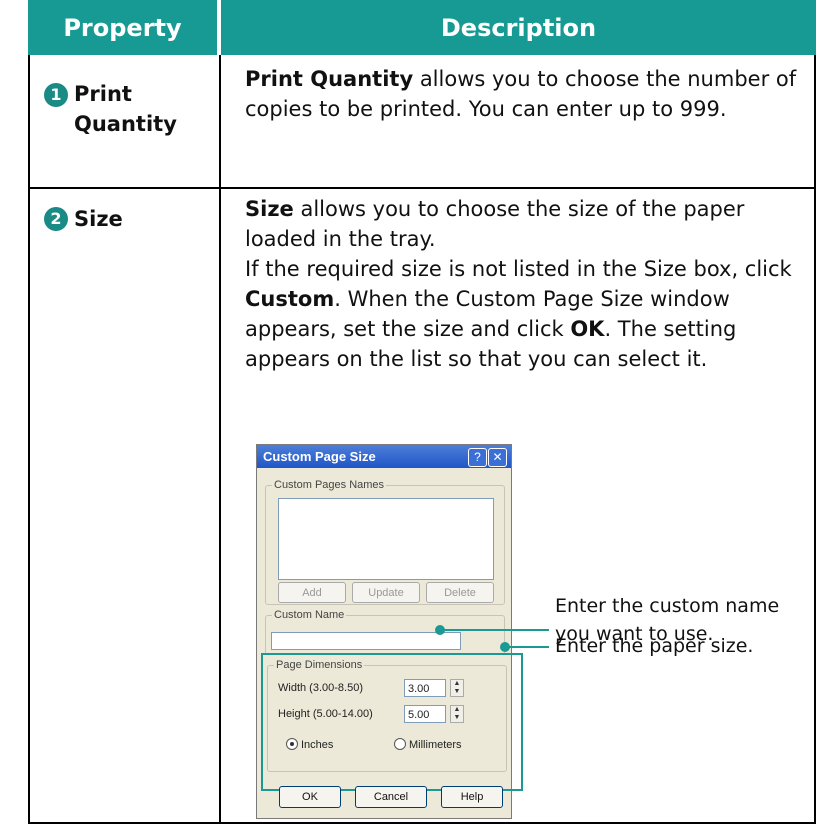  I want to click on desc-bold: Print Quantity, so click(329, 79).